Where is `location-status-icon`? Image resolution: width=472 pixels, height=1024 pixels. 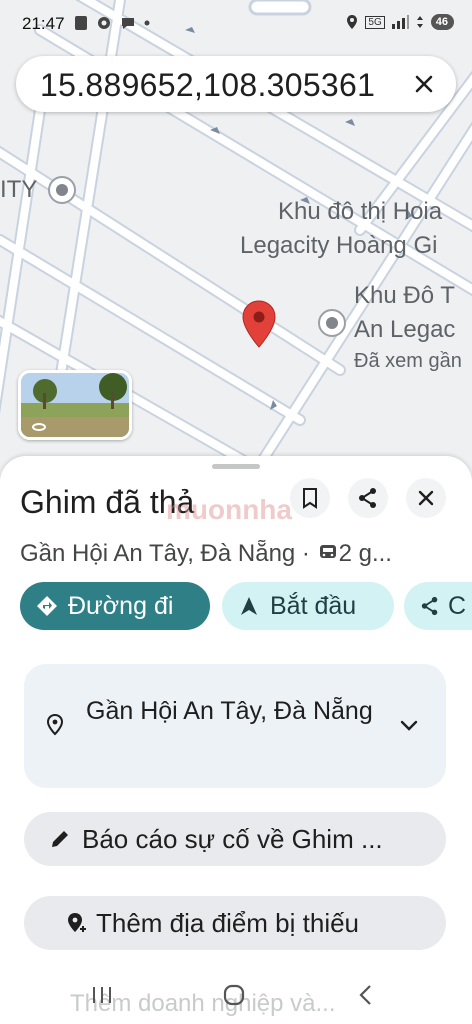 location-status-icon is located at coordinates (352, 22).